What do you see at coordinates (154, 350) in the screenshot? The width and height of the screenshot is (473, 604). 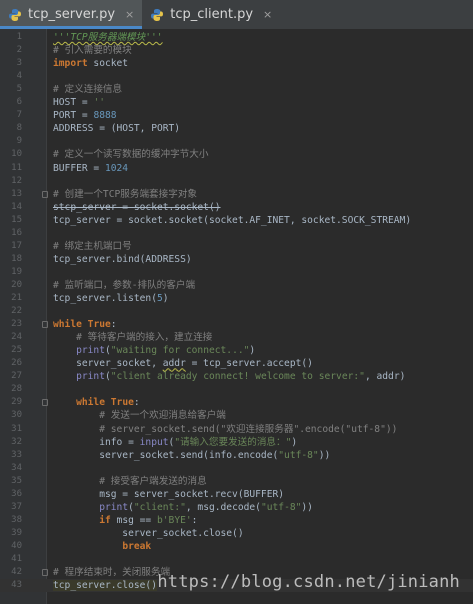 I see `code-text: print("waiting for connect...")` at bounding box center [154, 350].